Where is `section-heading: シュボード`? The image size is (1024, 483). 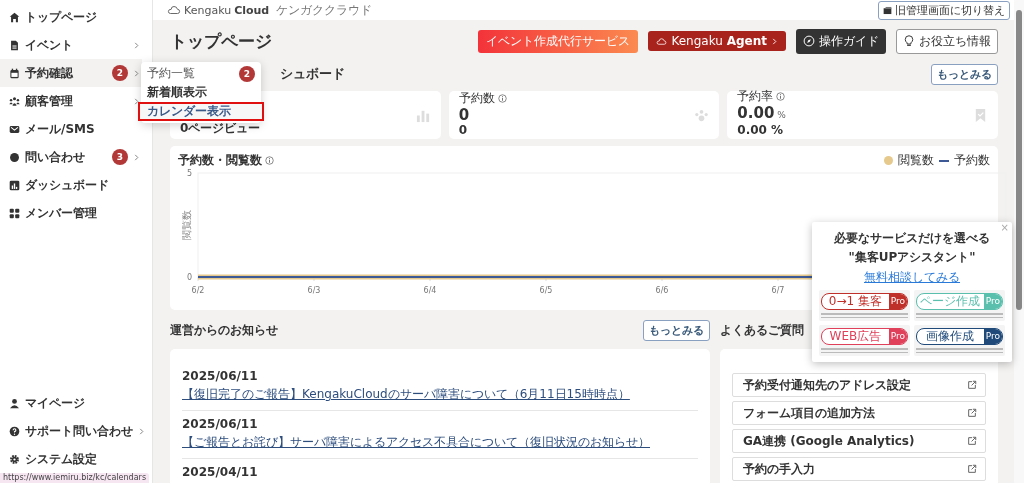
section-heading: シュボード is located at coordinates (312, 74).